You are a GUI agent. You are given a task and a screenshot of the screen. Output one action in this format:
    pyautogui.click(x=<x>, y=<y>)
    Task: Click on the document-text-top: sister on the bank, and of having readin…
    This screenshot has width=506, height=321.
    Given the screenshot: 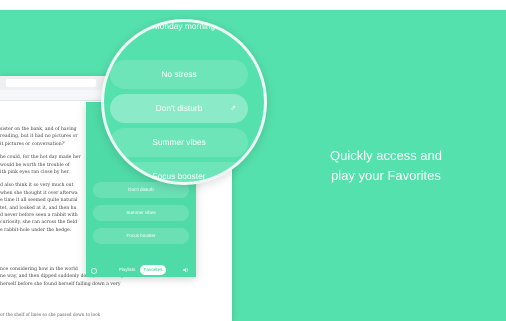 What is the action you would take?
    pyautogui.click(x=50, y=180)
    